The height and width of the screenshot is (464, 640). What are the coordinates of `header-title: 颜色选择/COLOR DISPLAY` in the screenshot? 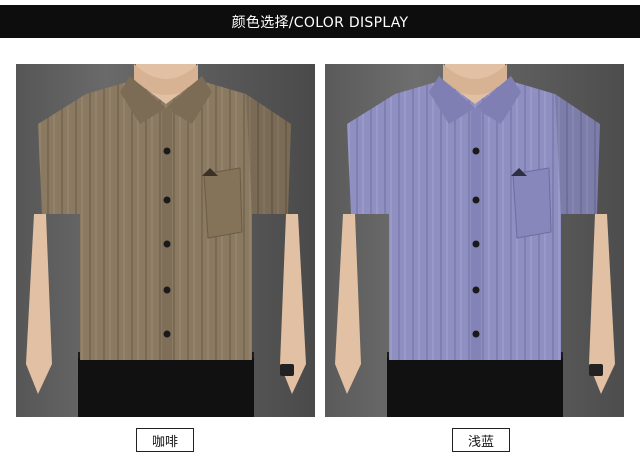 It's located at (320, 22).